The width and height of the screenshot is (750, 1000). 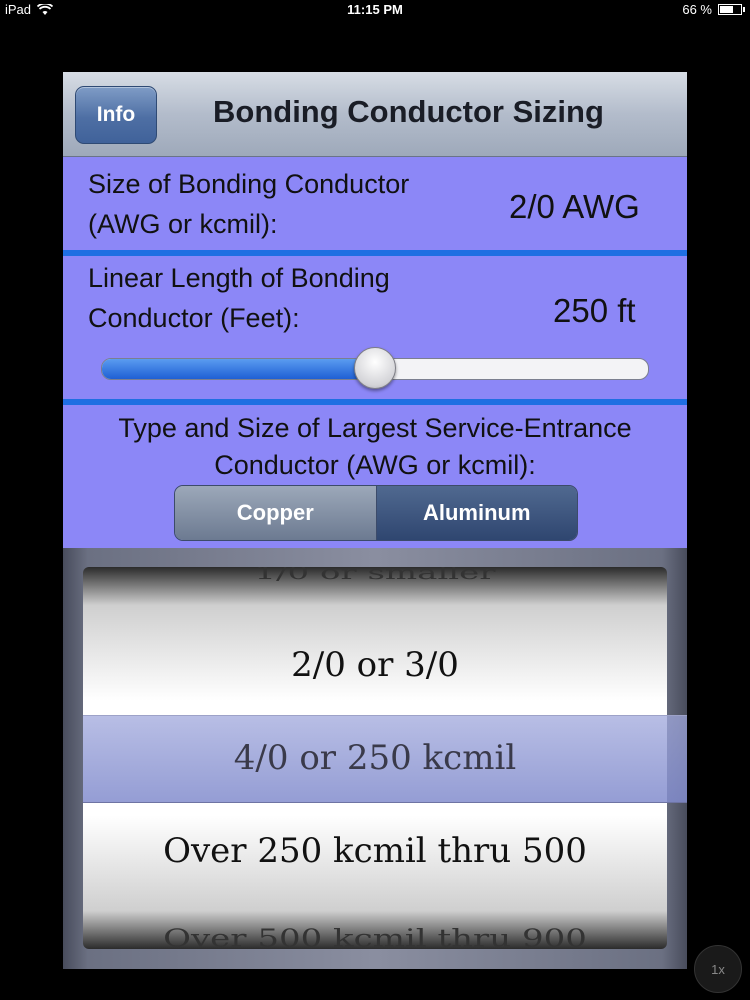 What do you see at coordinates (594, 310) in the screenshot?
I see `length-value: 250 ft` at bounding box center [594, 310].